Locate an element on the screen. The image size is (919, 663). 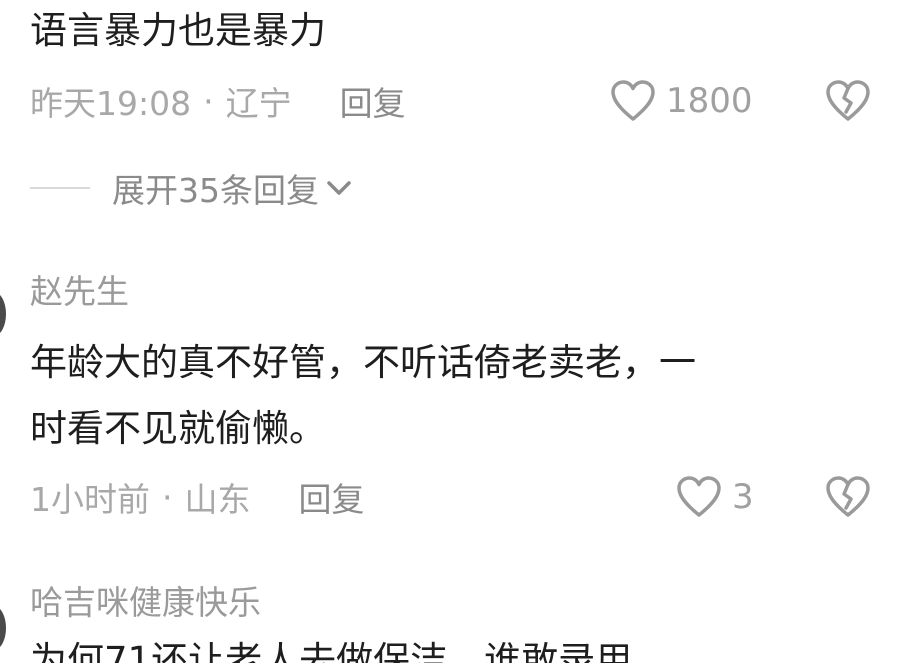
comment-location: 辽宁 is located at coordinates (258, 103).